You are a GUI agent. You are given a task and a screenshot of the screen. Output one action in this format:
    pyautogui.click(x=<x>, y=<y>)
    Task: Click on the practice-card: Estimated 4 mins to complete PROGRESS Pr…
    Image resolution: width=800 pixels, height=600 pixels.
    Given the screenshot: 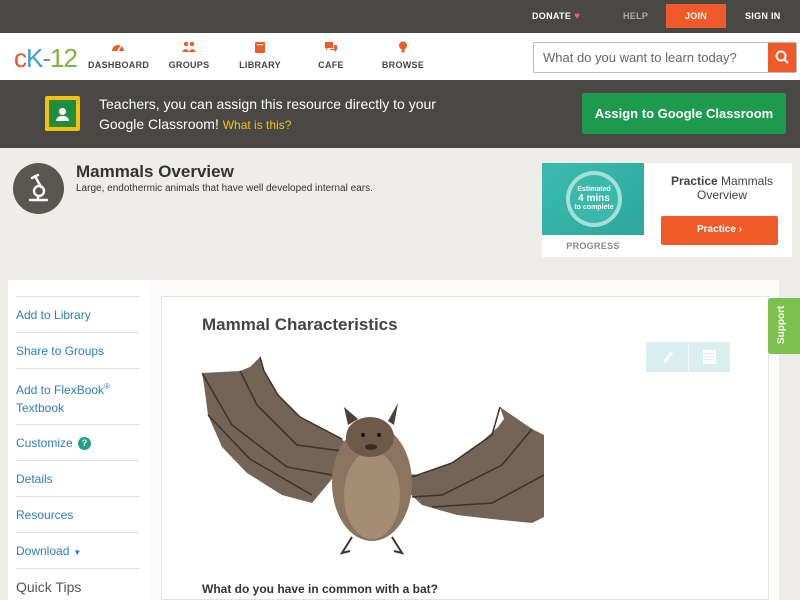 What is the action you would take?
    pyautogui.click(x=667, y=210)
    